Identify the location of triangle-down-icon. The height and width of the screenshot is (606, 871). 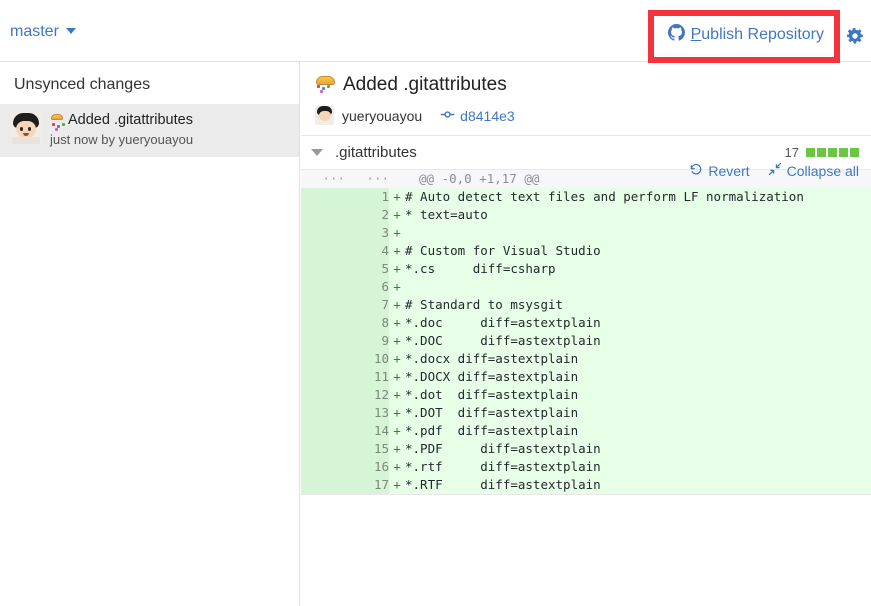
(317, 152).